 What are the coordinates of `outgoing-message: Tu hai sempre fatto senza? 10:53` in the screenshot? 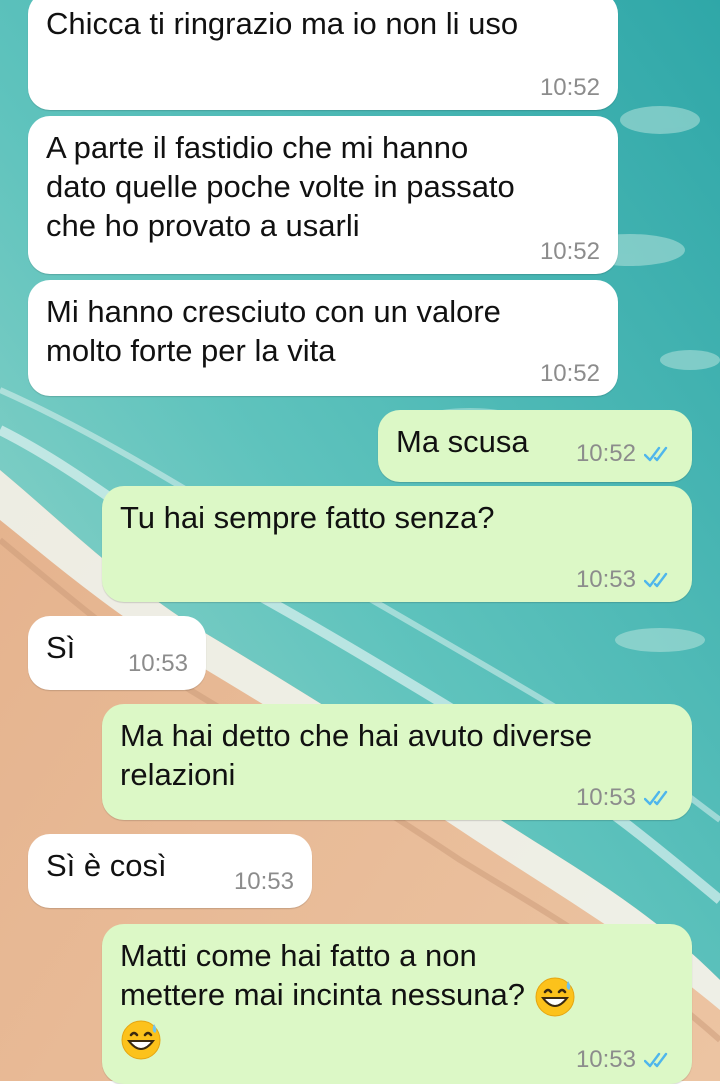 It's located at (397, 544).